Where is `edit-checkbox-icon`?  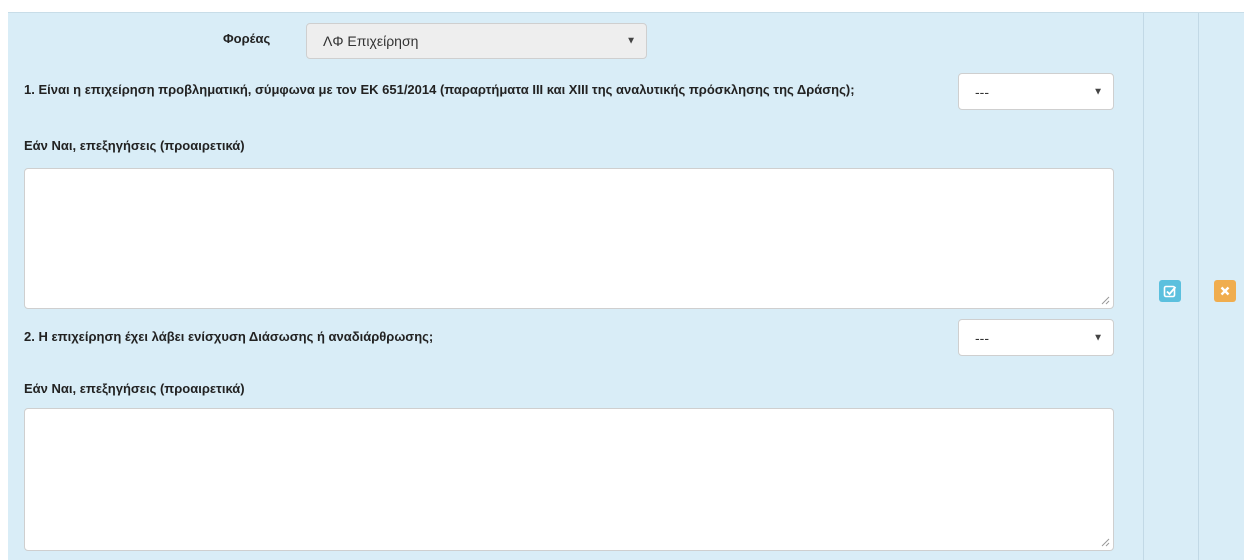
edit-checkbox-icon is located at coordinates (1170, 291).